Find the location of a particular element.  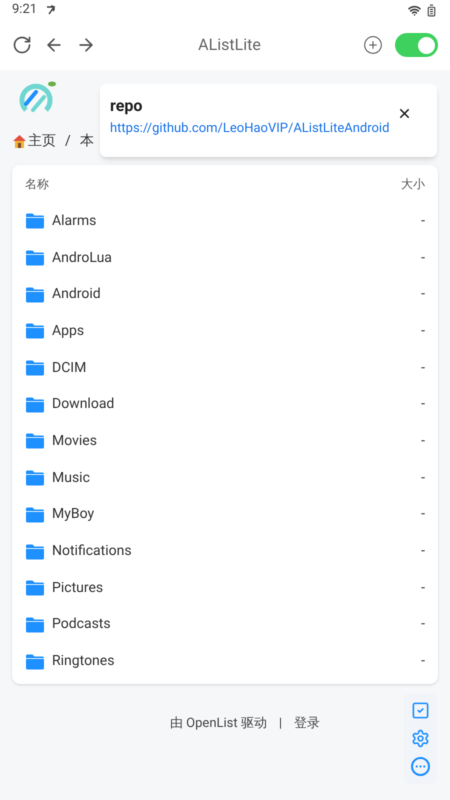

file-name: Music is located at coordinates (71, 478).